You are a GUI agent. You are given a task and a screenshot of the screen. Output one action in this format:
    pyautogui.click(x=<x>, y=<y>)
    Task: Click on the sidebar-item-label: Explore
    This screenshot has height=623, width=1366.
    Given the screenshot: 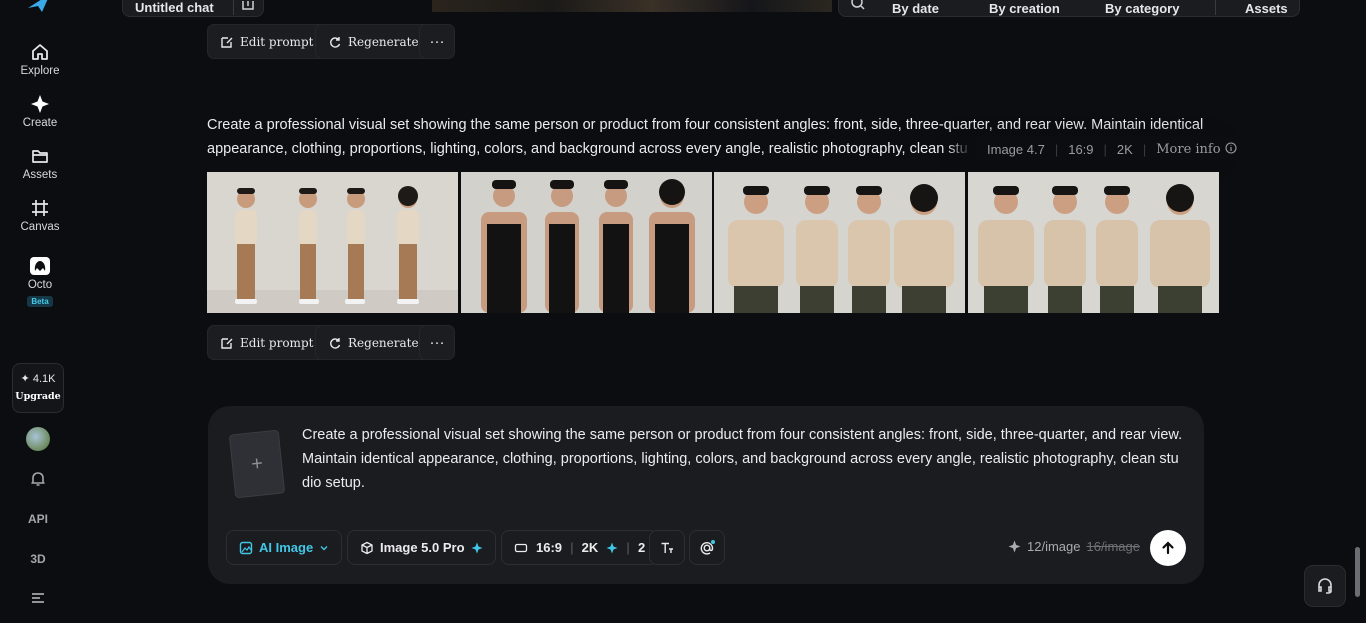 What is the action you would take?
    pyautogui.click(x=40, y=71)
    